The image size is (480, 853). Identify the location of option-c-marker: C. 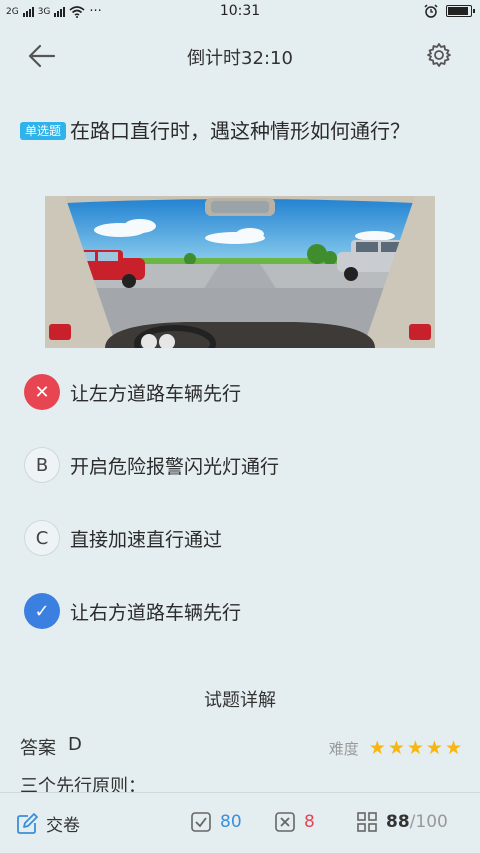
(42, 538).